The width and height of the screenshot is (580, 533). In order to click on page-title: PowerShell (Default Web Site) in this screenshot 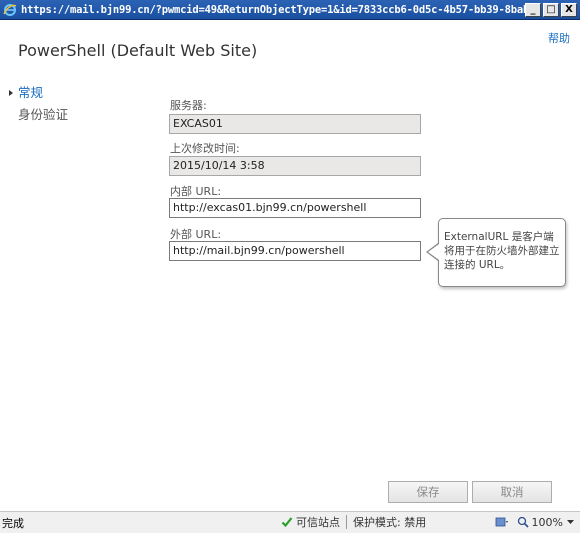, I will do `click(138, 50)`.